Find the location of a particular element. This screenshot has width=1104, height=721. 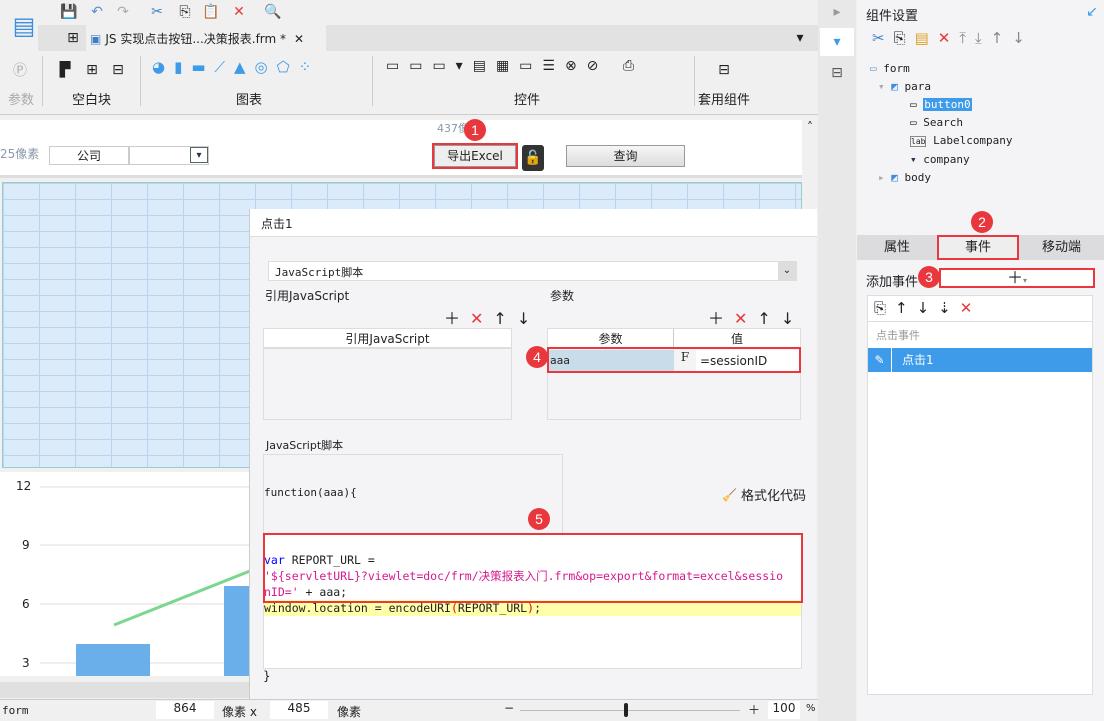

label-company: 公司 is located at coordinates (89, 155).